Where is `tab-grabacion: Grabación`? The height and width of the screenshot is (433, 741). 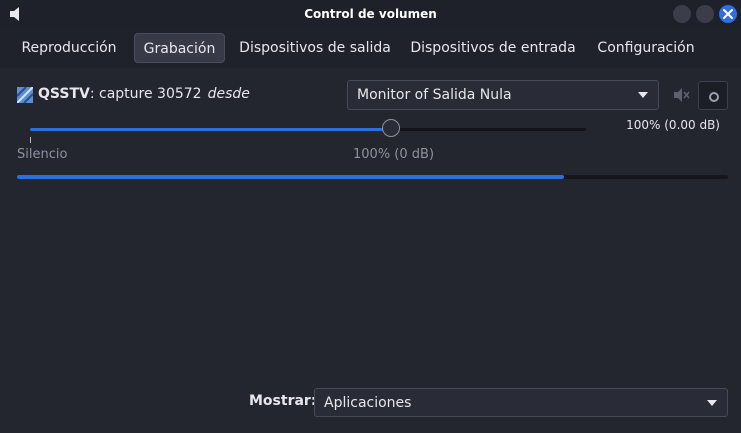 tab-grabacion: Grabación is located at coordinates (179, 48).